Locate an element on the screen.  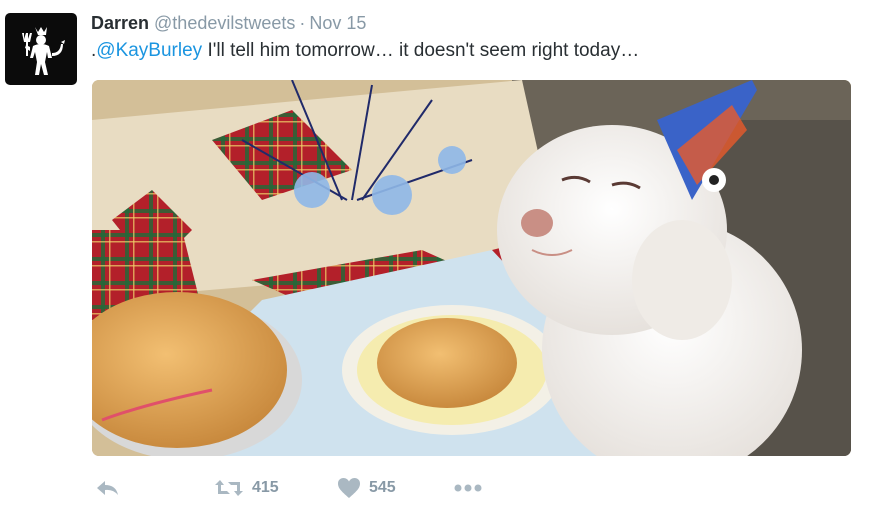
reply-icon is located at coordinates (107, 488).